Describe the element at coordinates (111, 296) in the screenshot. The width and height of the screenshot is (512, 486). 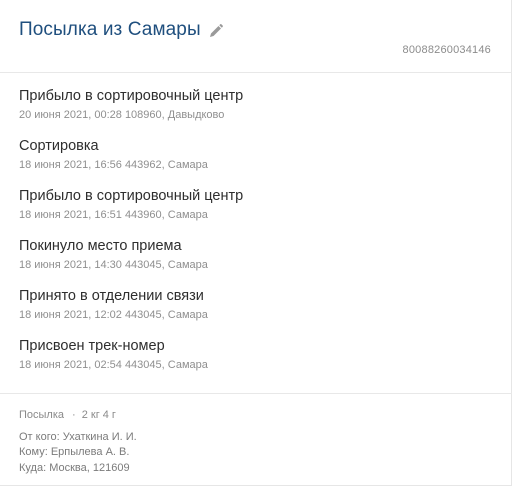
I see `event-status: Принято в отделении связи` at that location.